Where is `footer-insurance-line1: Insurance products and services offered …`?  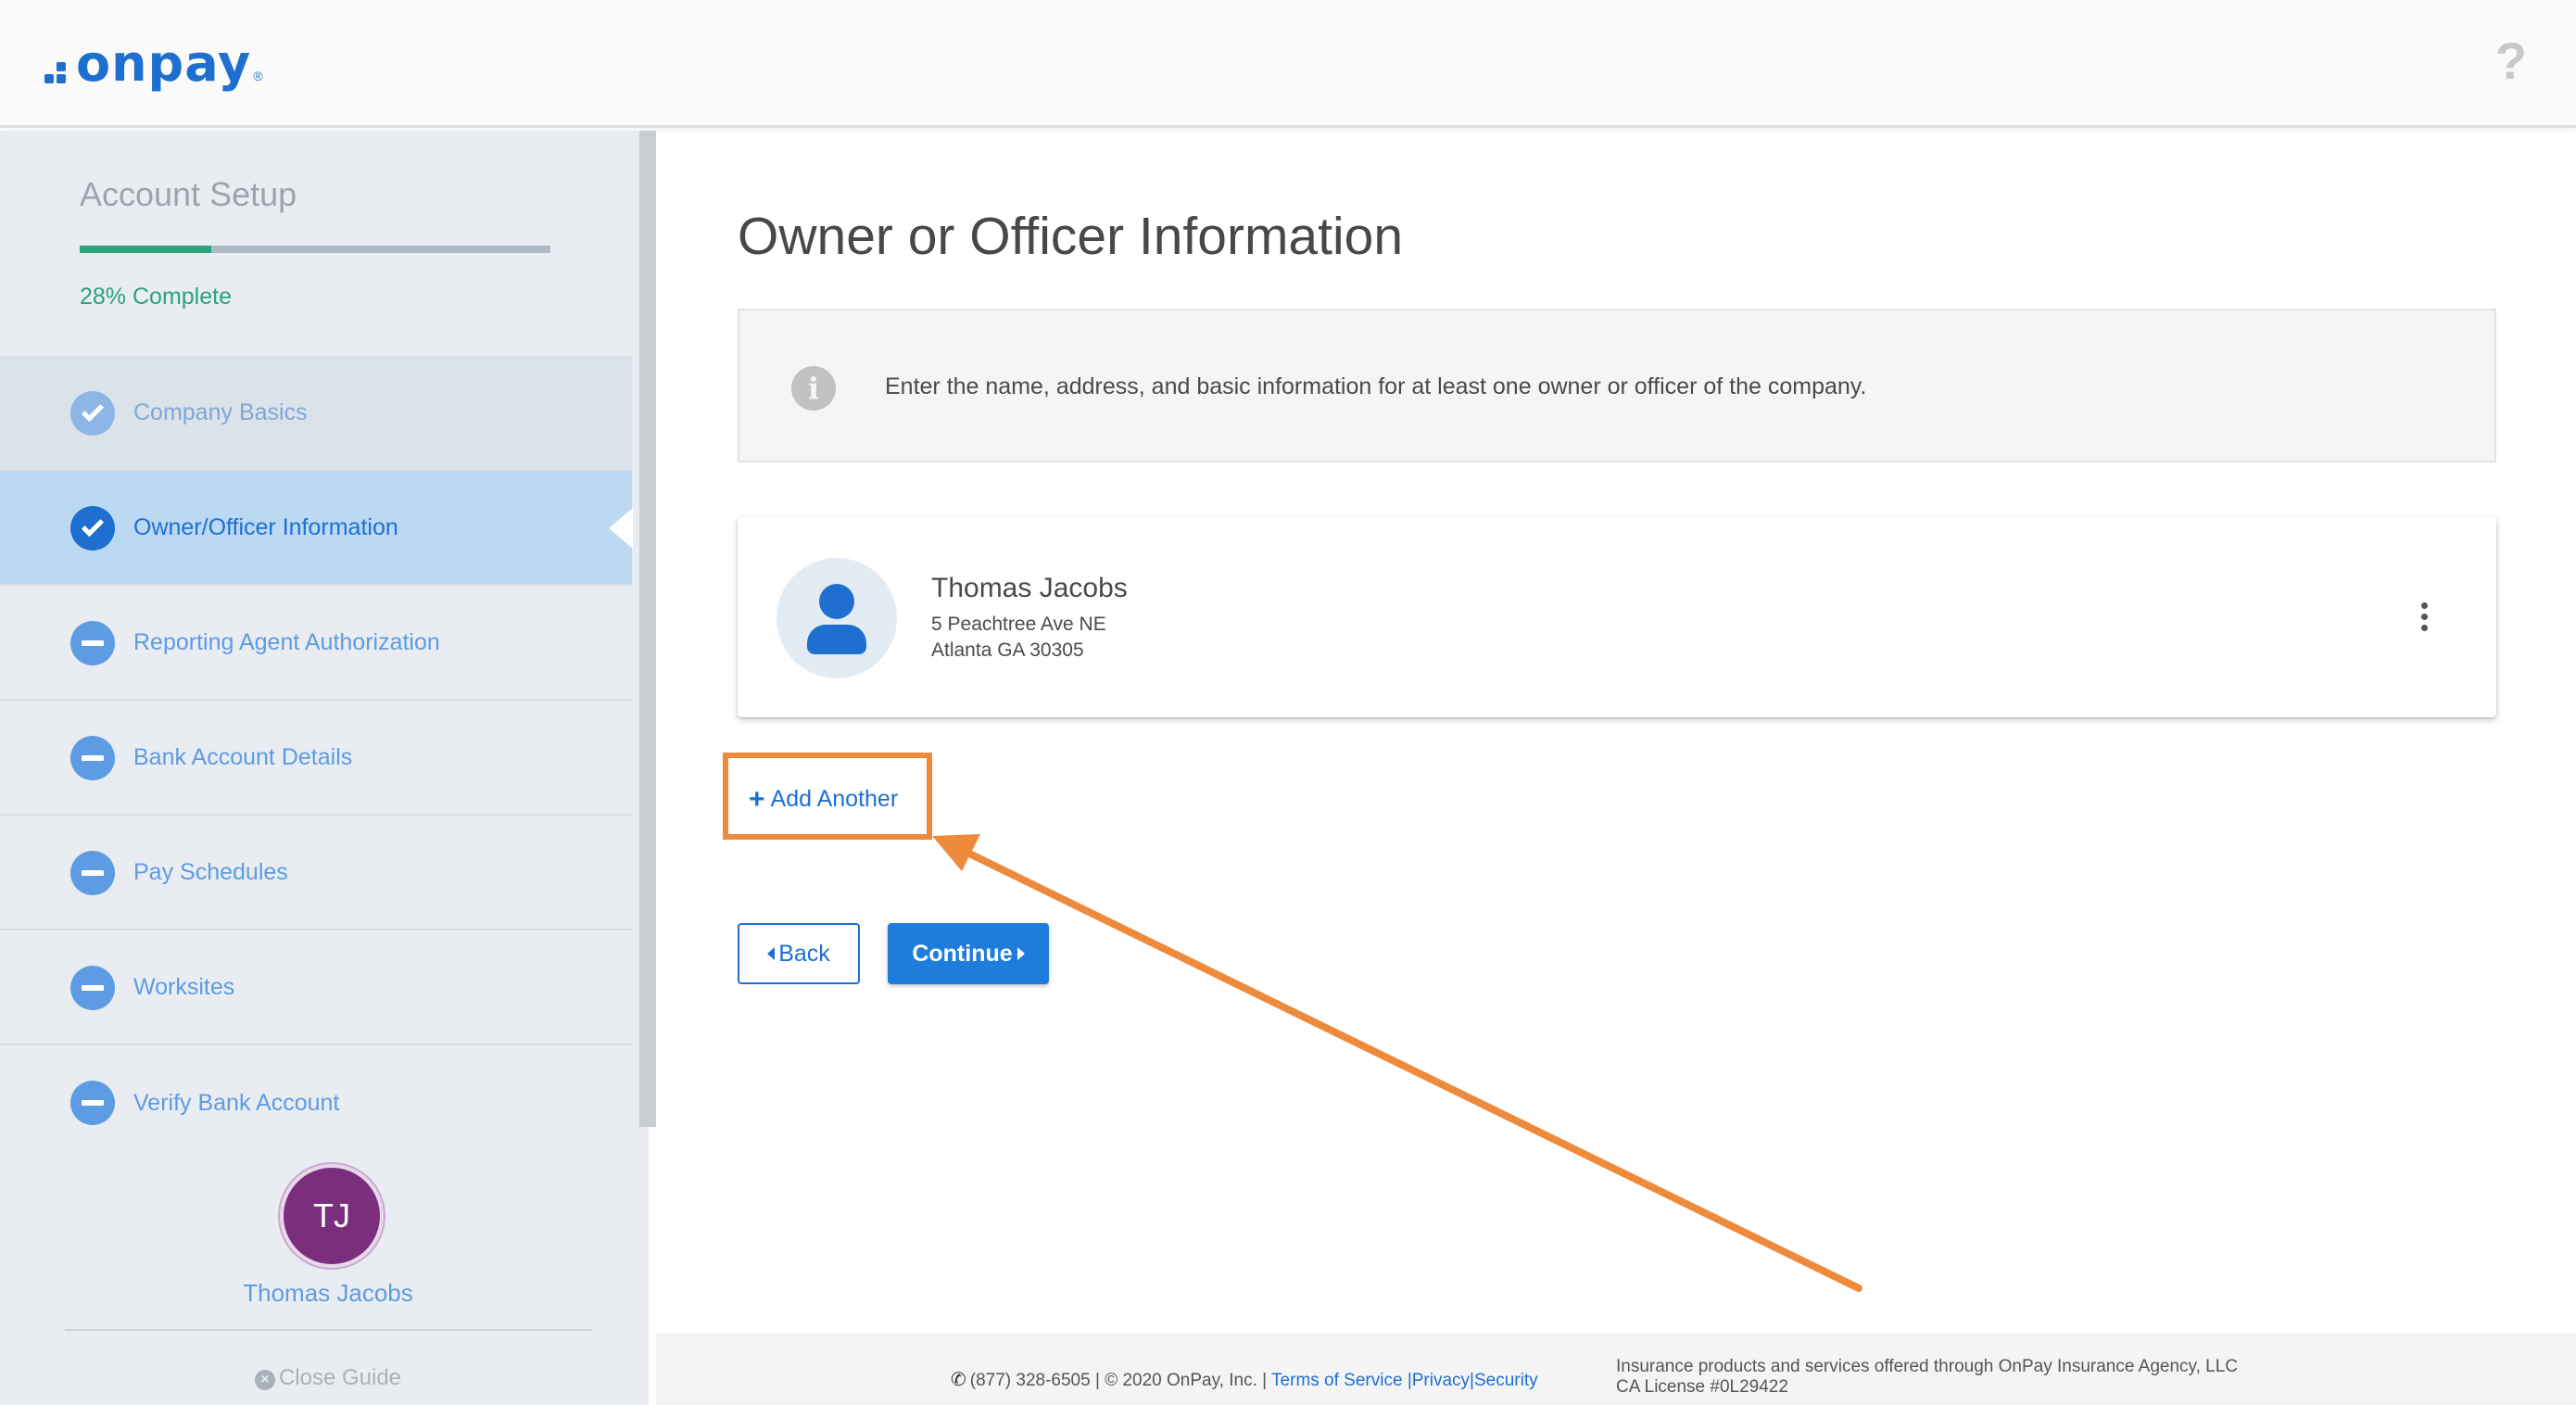 footer-insurance-line1: Insurance products and services offered … is located at coordinates (1927, 1366).